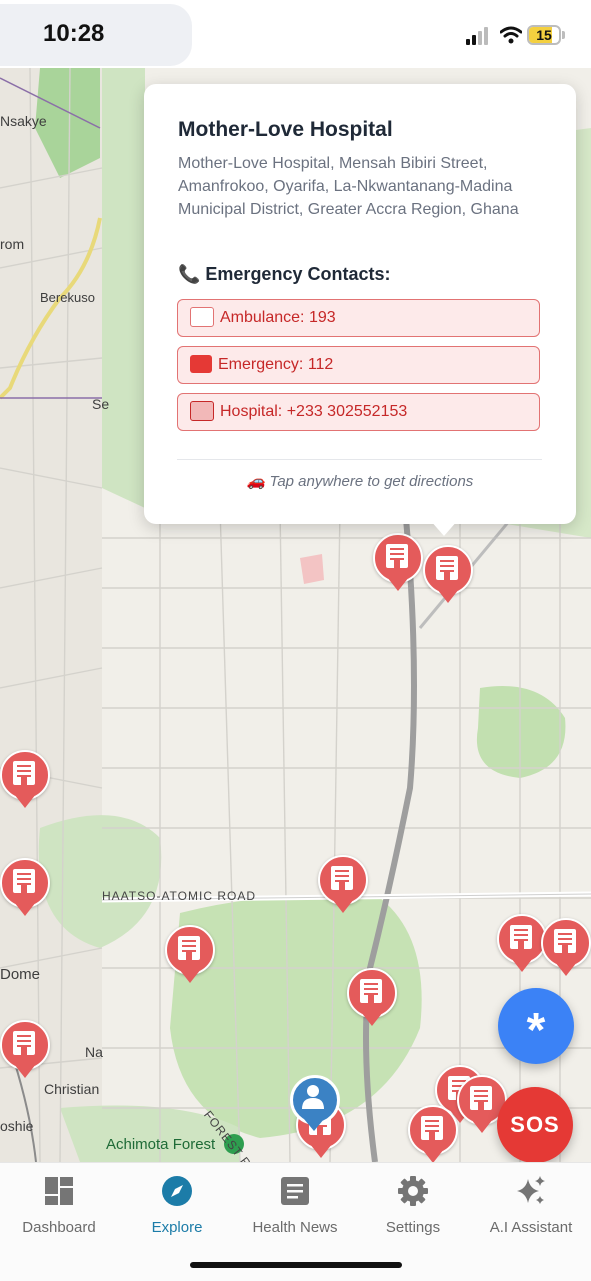 Image resolution: width=591 pixels, height=1281 pixels. I want to click on status-bar: K 10:28 15, so click(295, 34).